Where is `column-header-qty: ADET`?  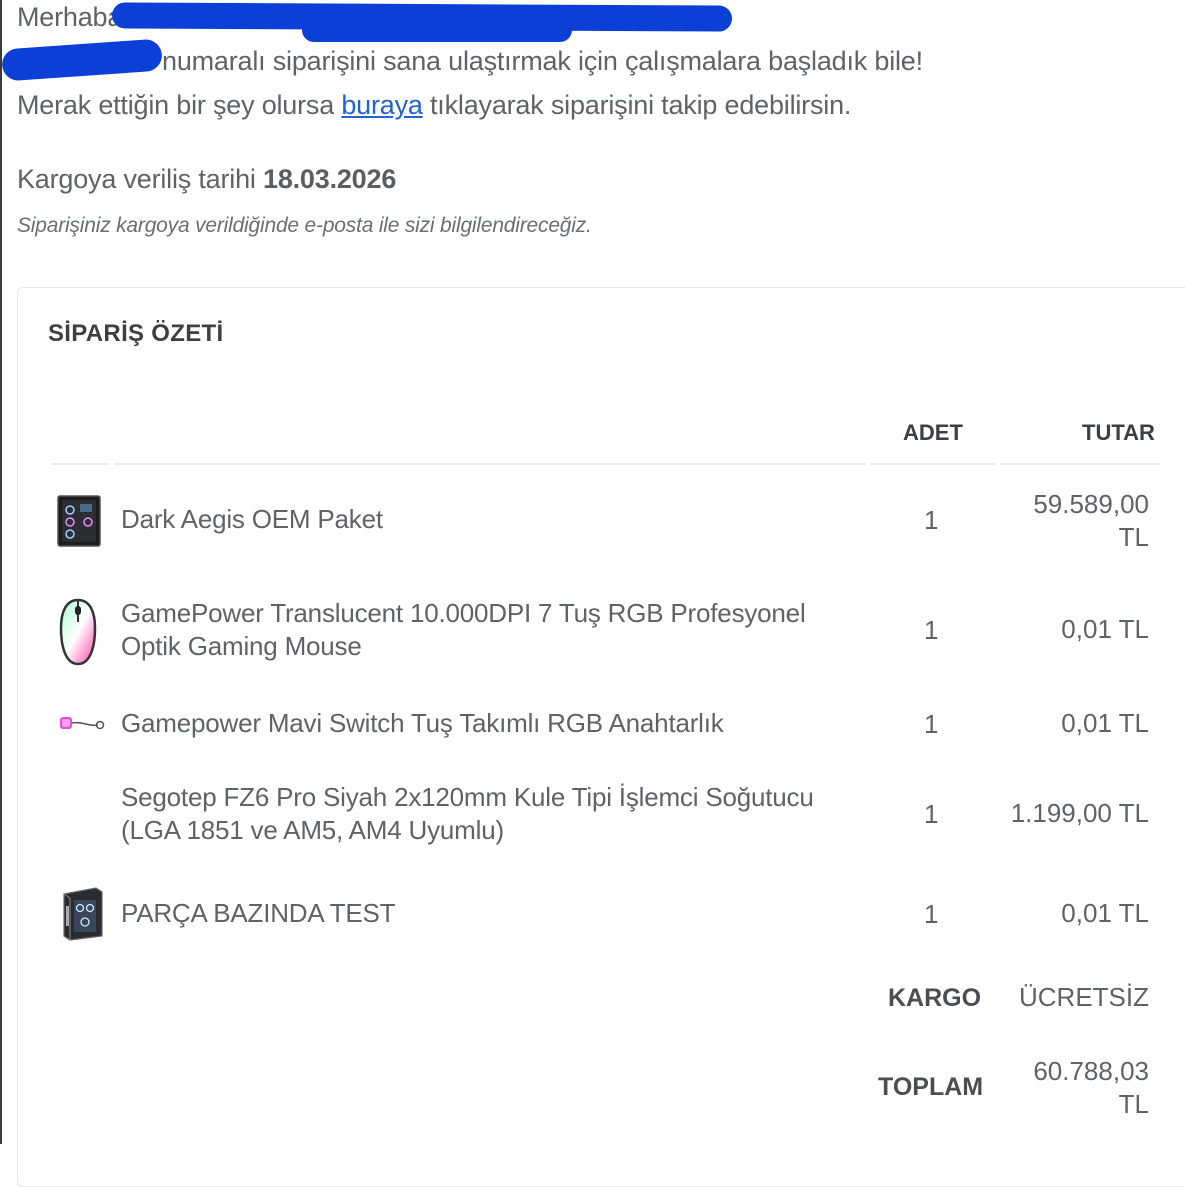
column-header-qty: ADET is located at coordinates (933, 432).